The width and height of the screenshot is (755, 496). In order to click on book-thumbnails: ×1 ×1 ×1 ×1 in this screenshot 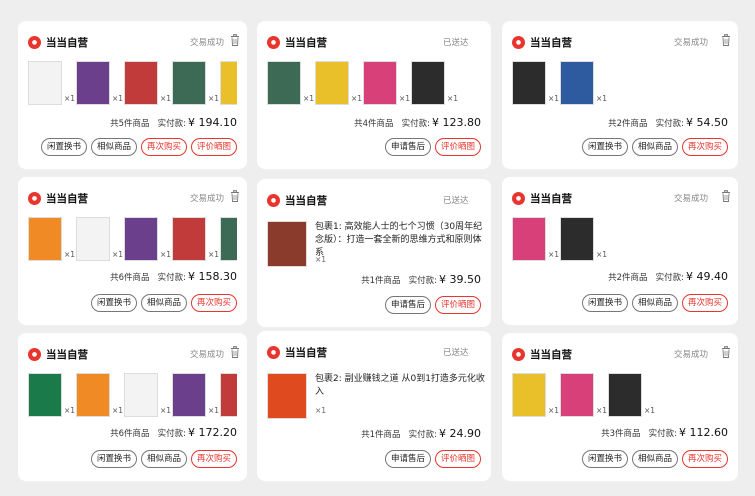, I will do `click(374, 89)`.